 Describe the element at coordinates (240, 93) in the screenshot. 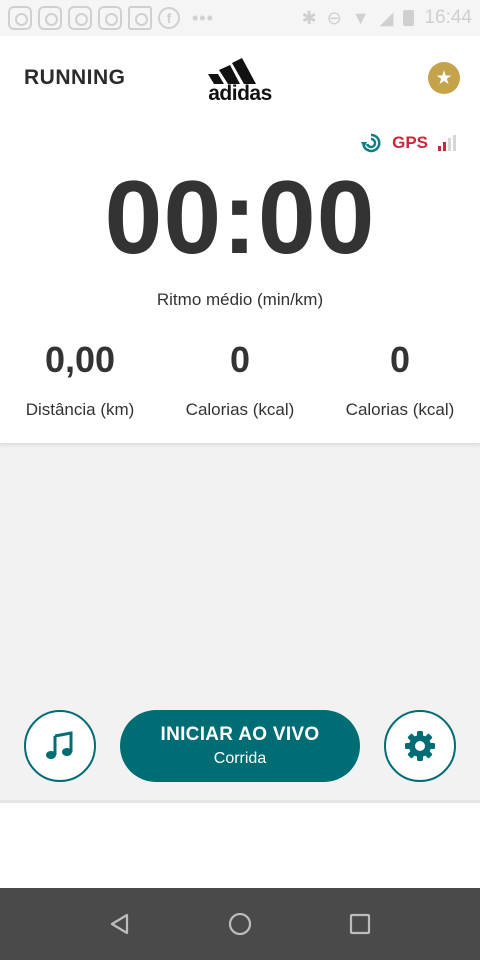

I see `logo-wordmark: adidas` at that location.